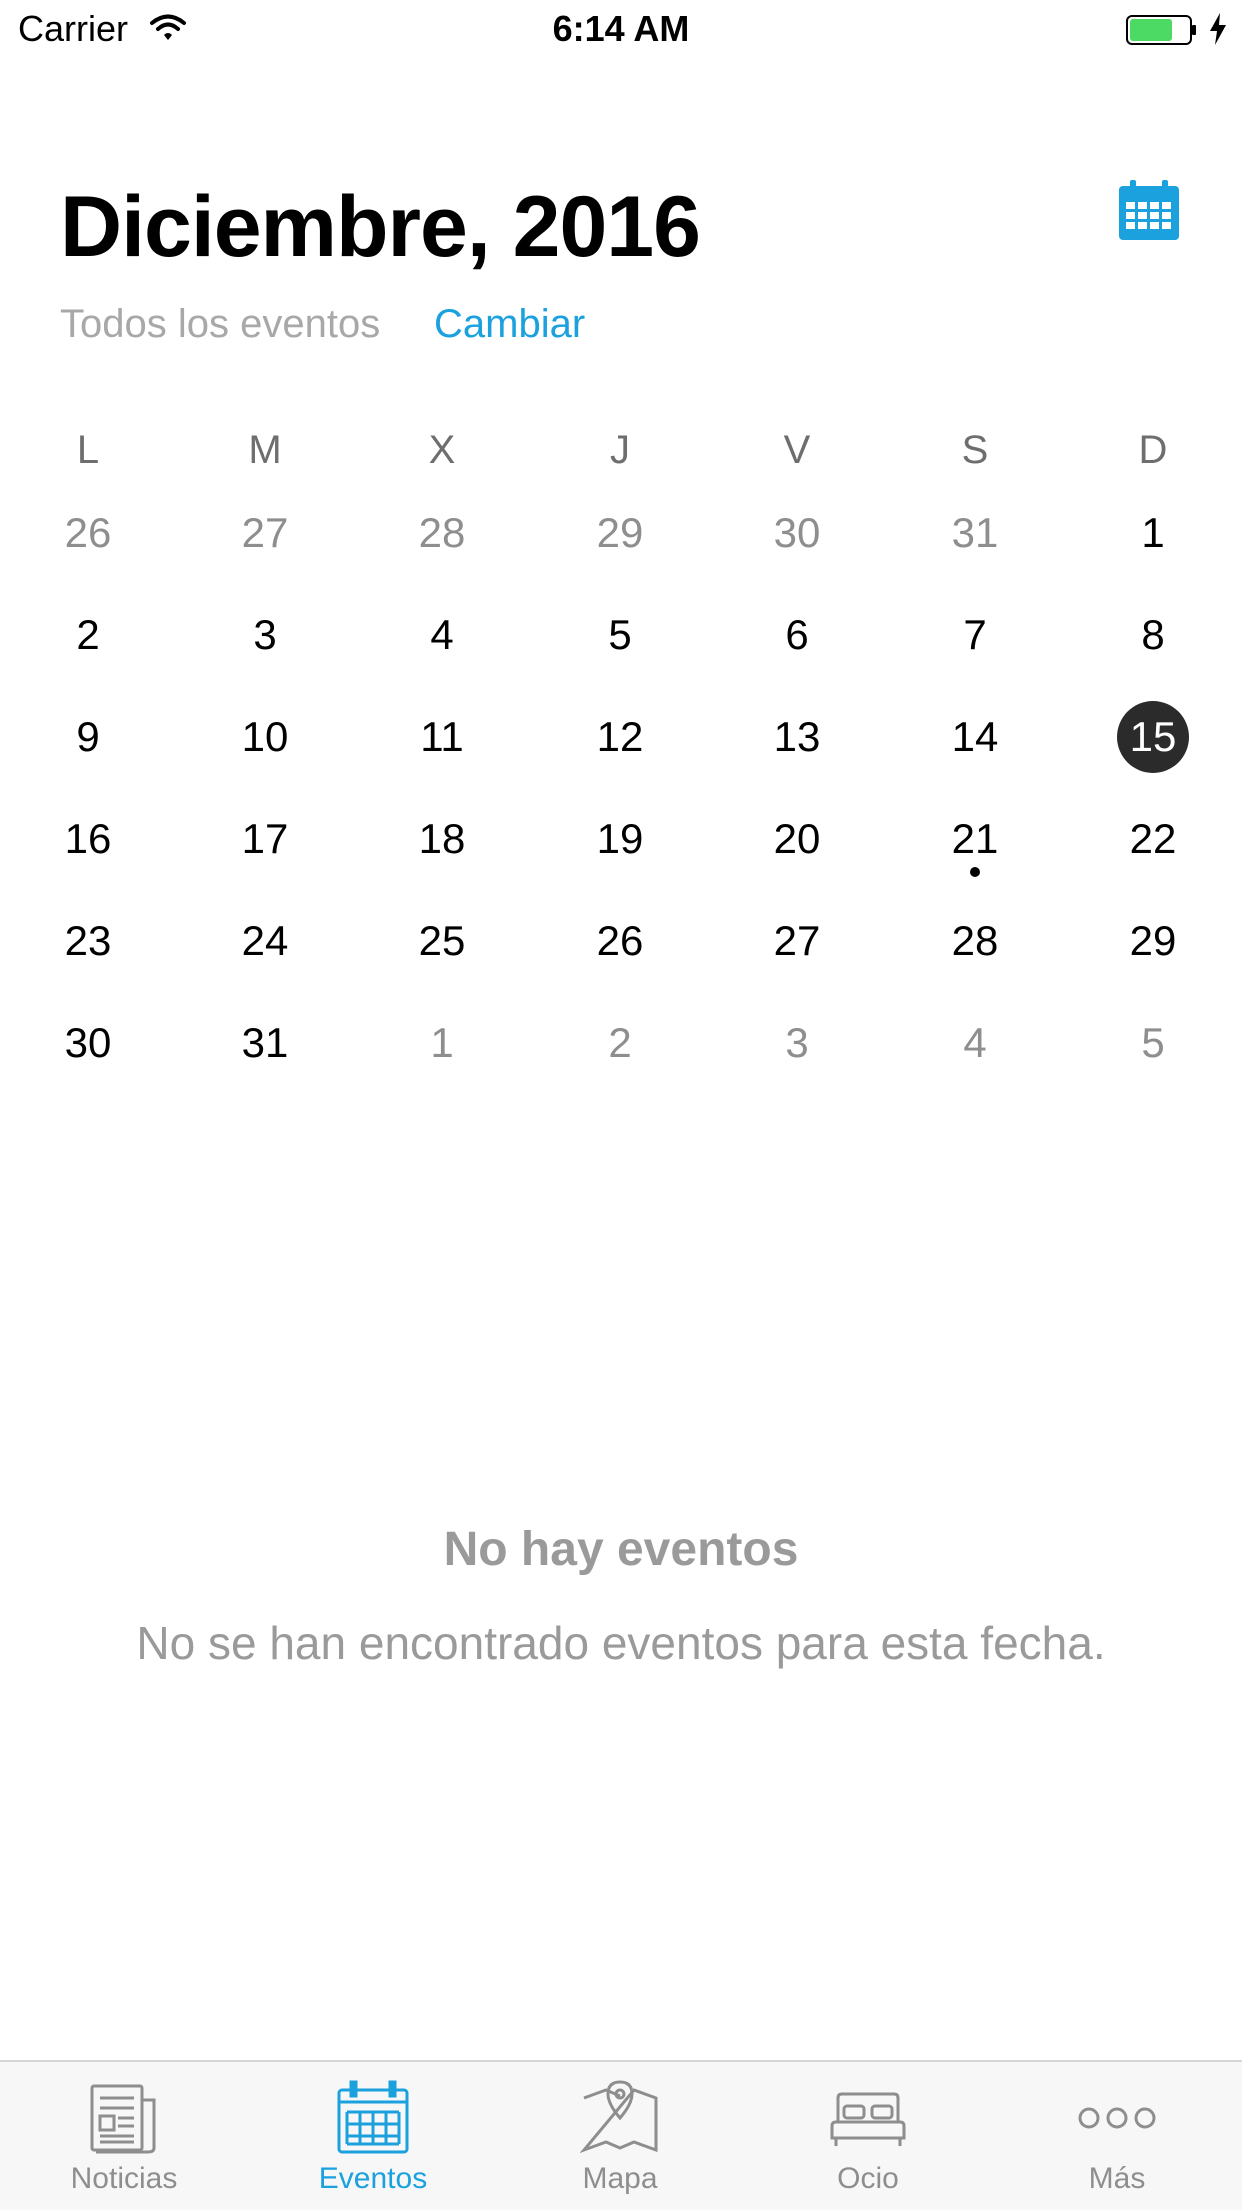 The height and width of the screenshot is (2210, 1242). Describe the element at coordinates (975, 450) in the screenshot. I see `weekday-label: S` at that location.